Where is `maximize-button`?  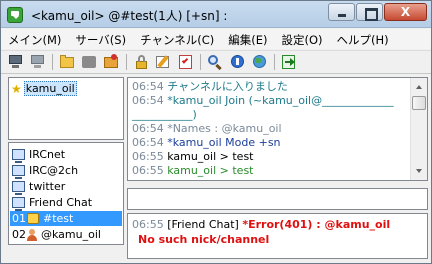 maximize-button is located at coordinates (369, 12).